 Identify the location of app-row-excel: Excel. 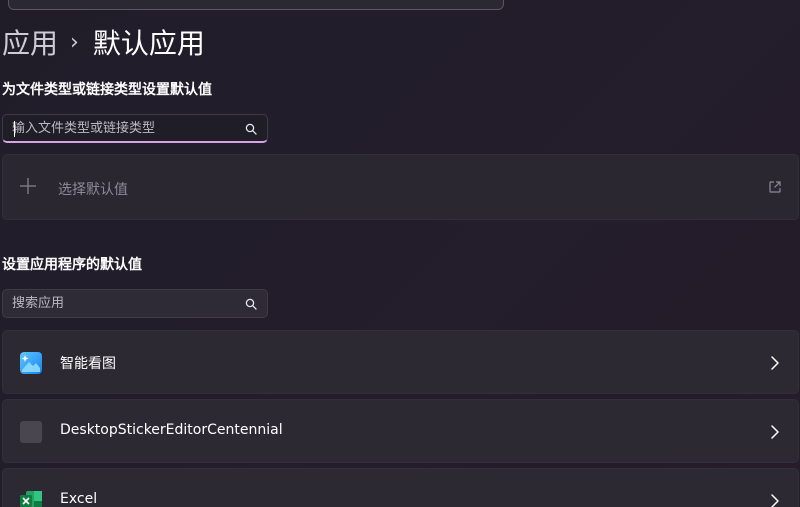
(400, 487).